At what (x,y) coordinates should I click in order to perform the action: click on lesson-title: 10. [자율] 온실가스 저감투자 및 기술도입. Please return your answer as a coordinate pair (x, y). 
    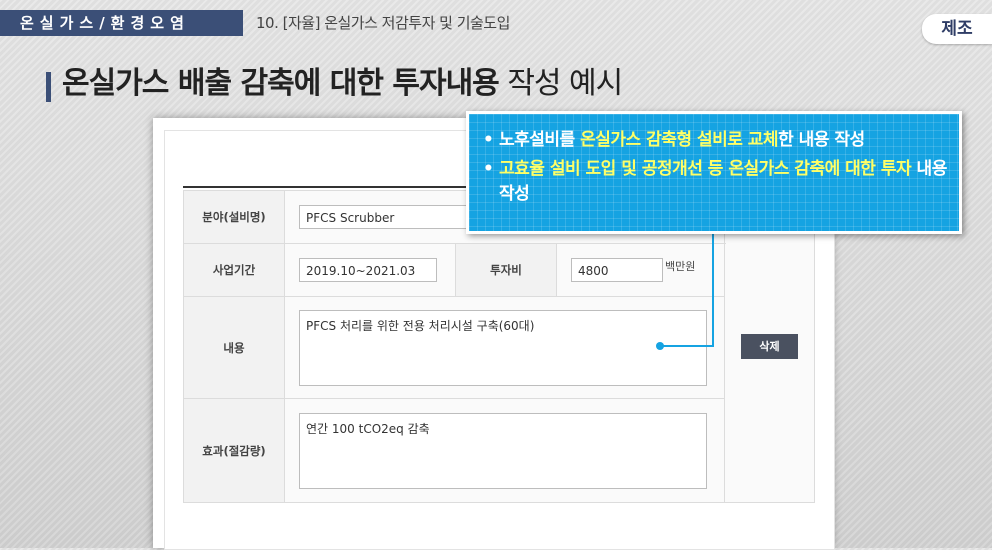
    Looking at the image, I should click on (383, 23).